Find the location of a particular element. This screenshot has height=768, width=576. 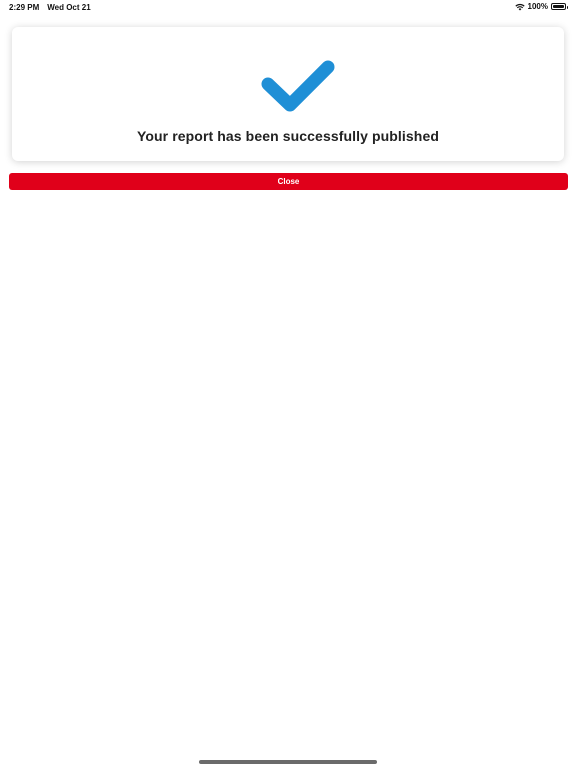

status-date: Wed Oct 21 is located at coordinates (69, 7).